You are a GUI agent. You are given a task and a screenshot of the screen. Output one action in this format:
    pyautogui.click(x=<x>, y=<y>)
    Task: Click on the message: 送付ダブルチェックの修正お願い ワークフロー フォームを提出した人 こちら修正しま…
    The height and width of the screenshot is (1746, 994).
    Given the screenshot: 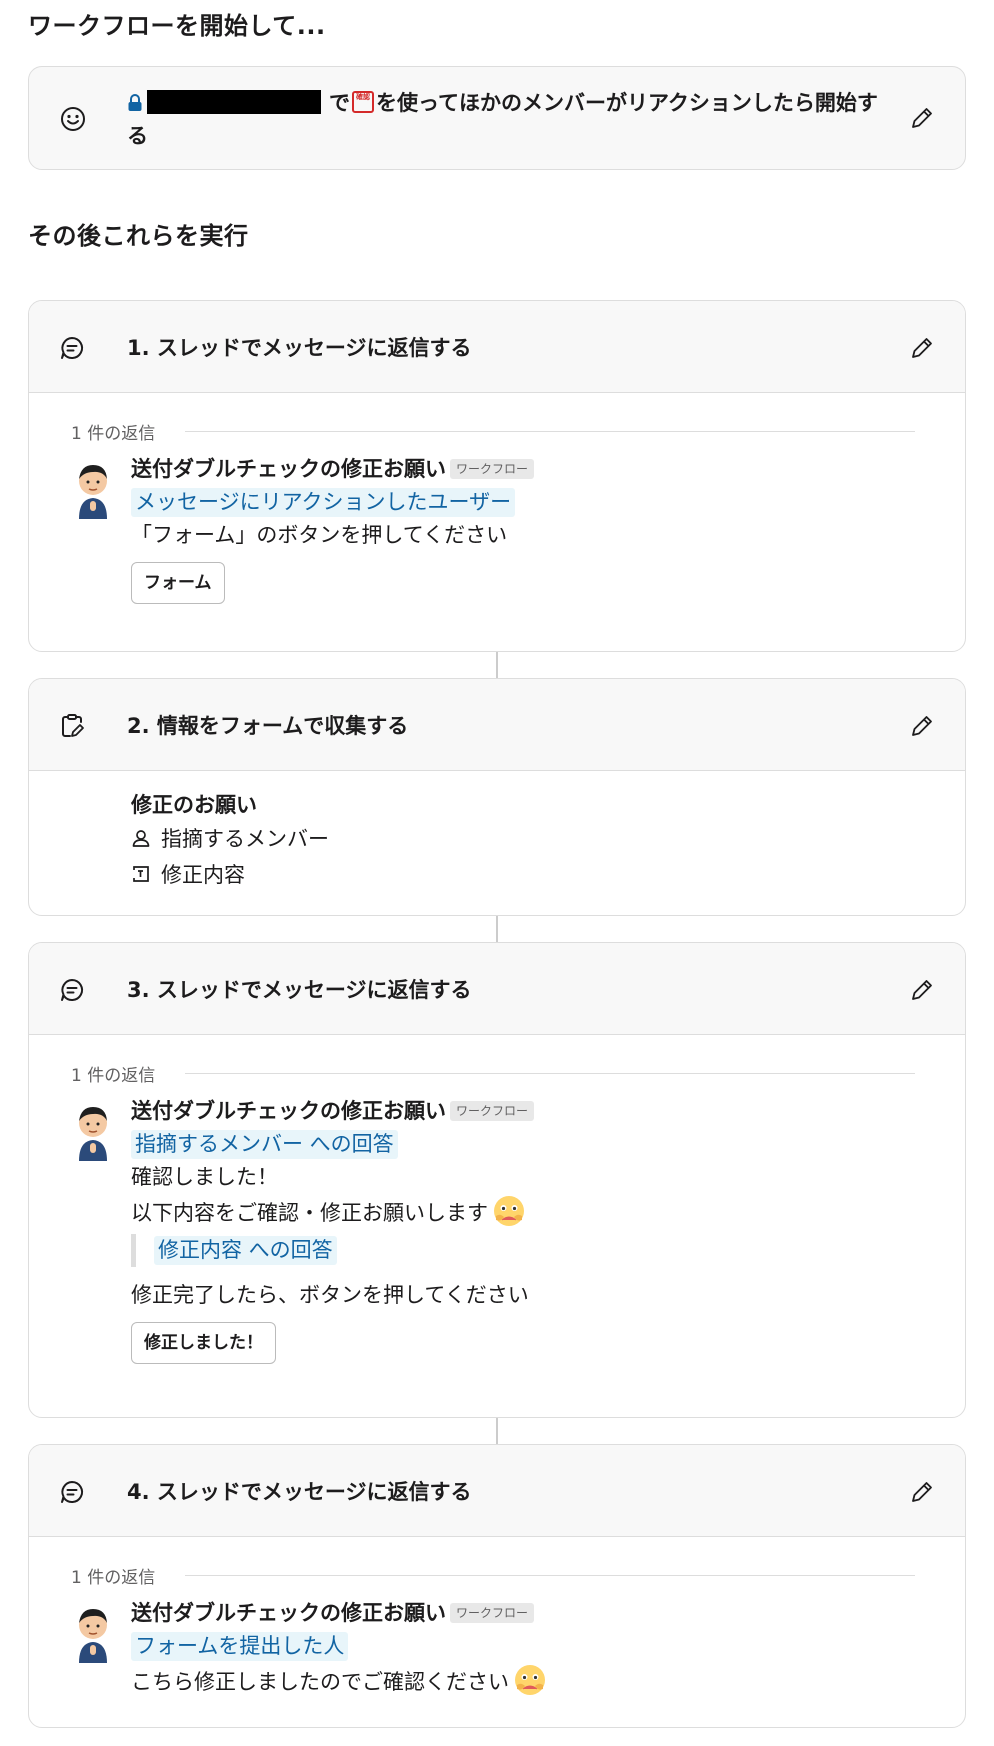 What is the action you would take?
    pyautogui.click(x=511, y=1648)
    